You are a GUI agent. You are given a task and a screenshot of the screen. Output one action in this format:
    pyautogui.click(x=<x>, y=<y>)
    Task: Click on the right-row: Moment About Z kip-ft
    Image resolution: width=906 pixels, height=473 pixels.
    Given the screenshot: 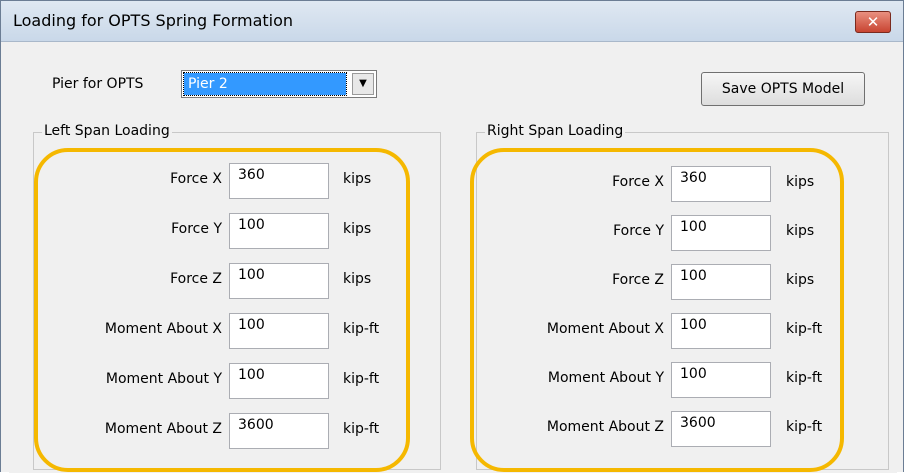 What is the action you would take?
    pyautogui.click(x=453, y=429)
    